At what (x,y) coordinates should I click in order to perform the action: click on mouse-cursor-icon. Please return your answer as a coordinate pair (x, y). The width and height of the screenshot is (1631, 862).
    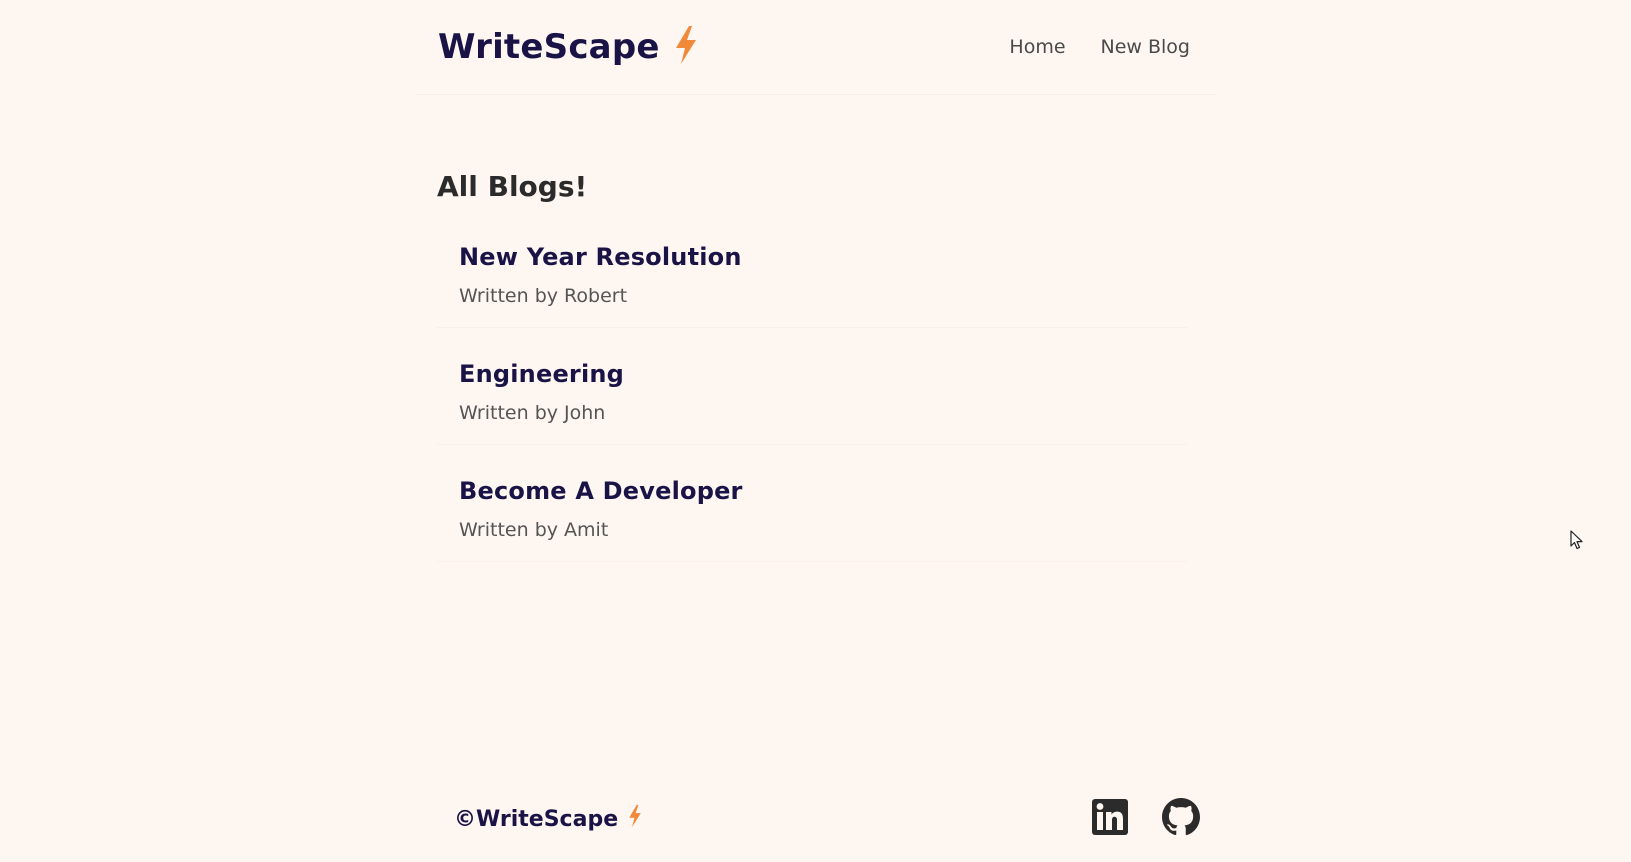
    Looking at the image, I should click on (1577, 542).